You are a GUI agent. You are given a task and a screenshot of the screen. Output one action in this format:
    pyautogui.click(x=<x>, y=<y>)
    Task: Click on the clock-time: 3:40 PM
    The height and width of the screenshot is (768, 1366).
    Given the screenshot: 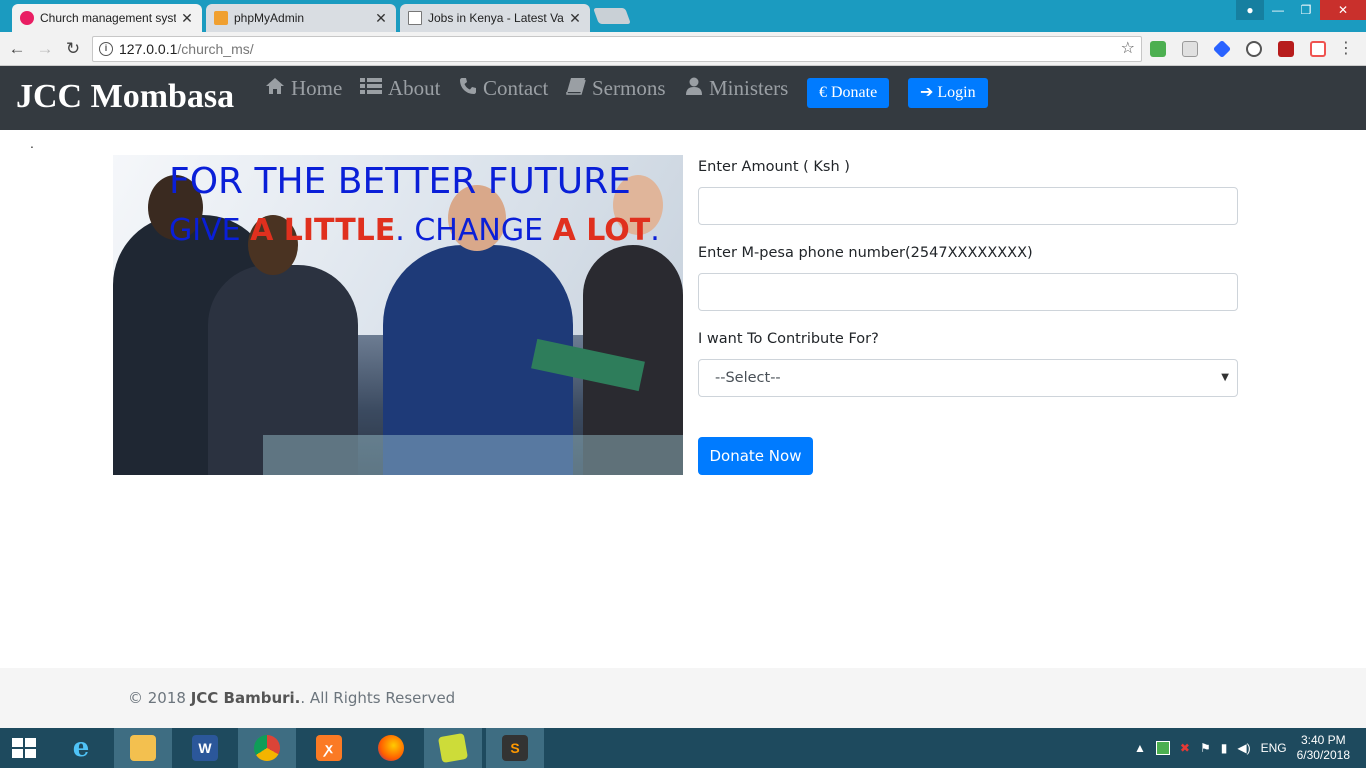 What is the action you would take?
    pyautogui.click(x=1323, y=740)
    